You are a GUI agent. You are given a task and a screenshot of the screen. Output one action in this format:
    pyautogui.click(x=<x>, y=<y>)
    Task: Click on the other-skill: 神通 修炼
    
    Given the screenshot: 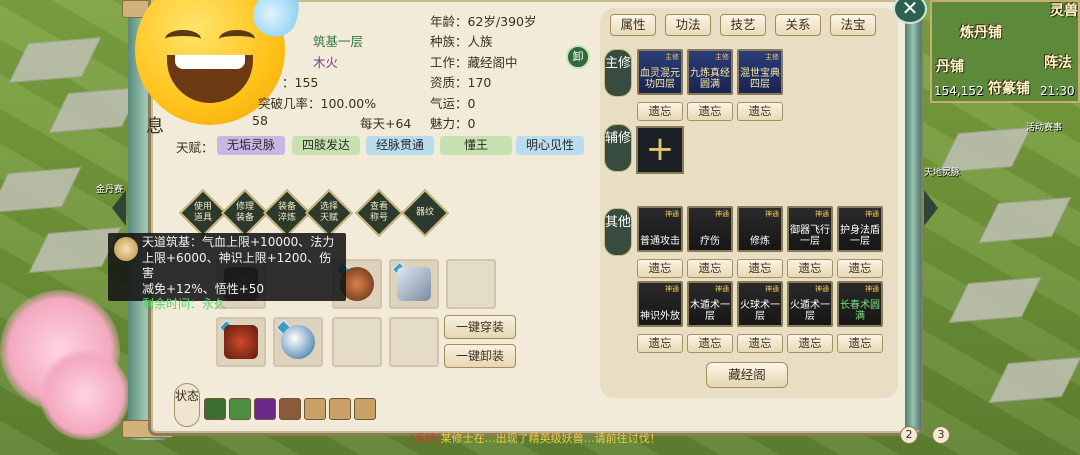 What is the action you would take?
    pyautogui.click(x=760, y=229)
    